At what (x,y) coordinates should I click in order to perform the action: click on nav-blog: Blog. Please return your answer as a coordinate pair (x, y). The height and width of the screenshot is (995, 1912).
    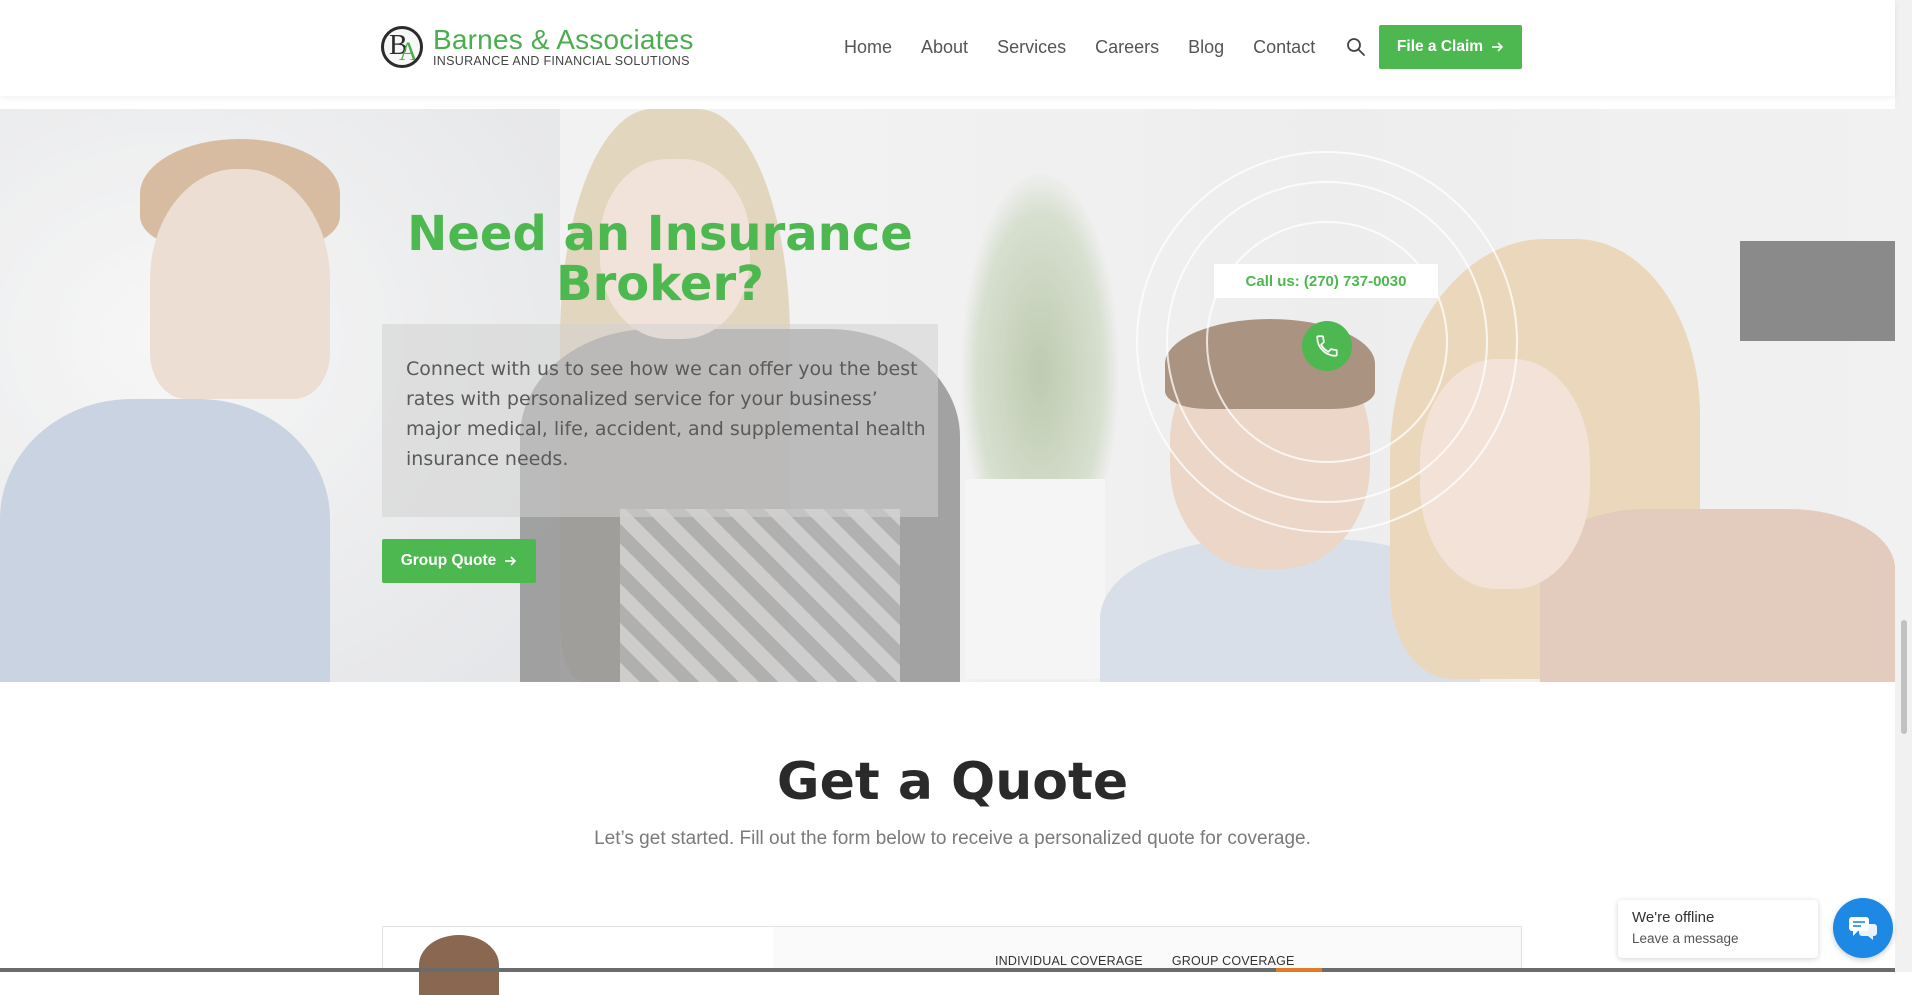
    Looking at the image, I should click on (1206, 47).